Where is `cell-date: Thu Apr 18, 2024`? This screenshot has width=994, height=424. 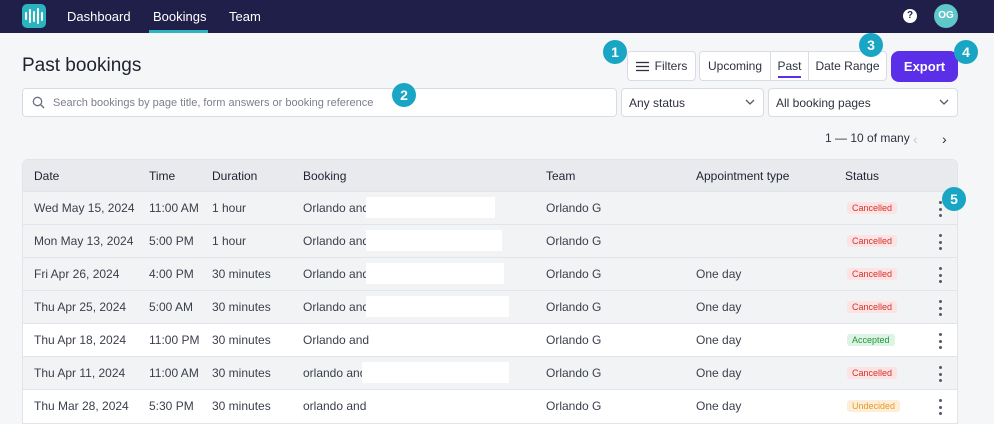 cell-date: Thu Apr 18, 2024 is located at coordinates (80, 340).